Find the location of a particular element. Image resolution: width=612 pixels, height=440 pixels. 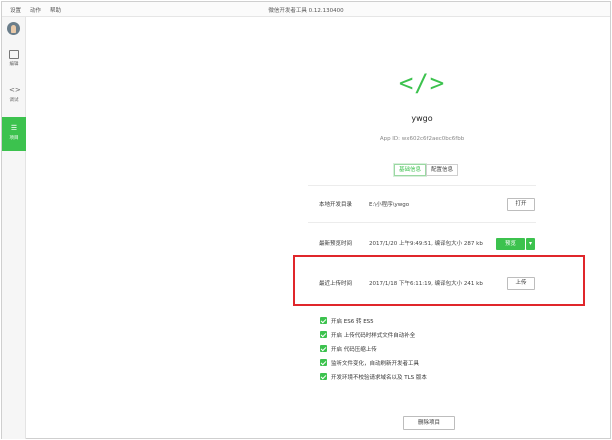

option-label: 开启 上传代码时样式文件自动补全 is located at coordinates (373, 335).